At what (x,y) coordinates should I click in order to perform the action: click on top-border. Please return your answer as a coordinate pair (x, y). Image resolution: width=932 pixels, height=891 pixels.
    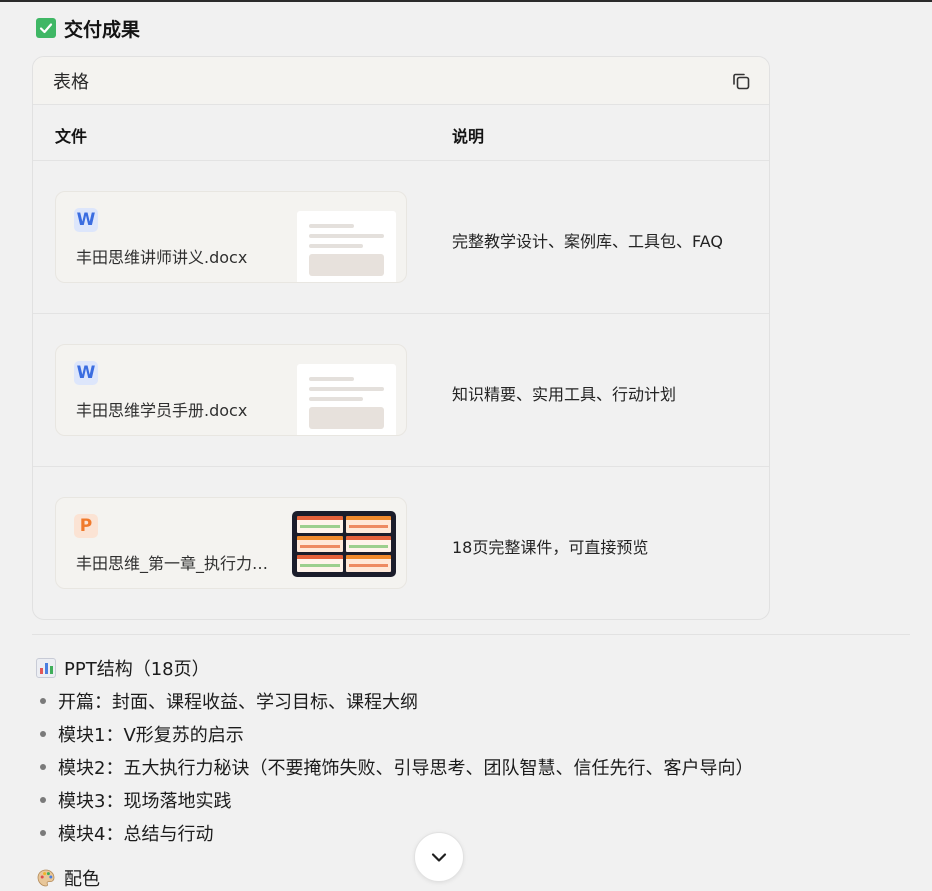
    Looking at the image, I should click on (466, 1).